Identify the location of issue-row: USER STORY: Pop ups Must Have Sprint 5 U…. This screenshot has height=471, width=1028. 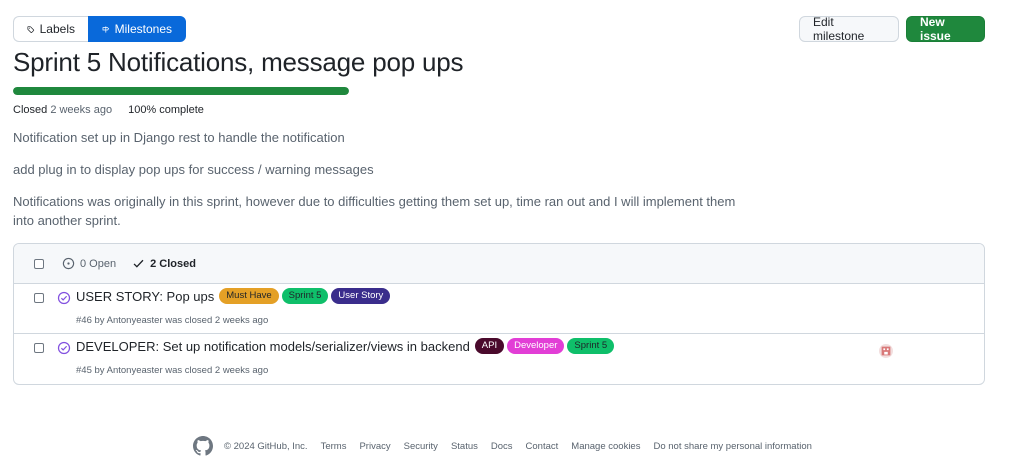
(499, 309).